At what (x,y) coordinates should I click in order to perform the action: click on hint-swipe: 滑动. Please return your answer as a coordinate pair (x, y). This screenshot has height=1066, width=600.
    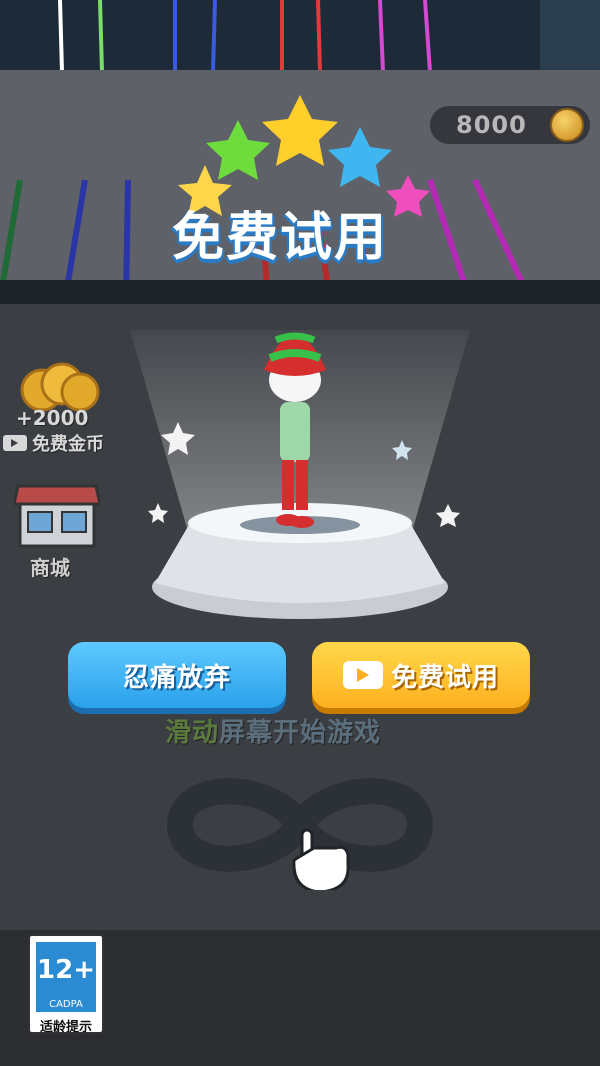
    Looking at the image, I should click on (192, 733).